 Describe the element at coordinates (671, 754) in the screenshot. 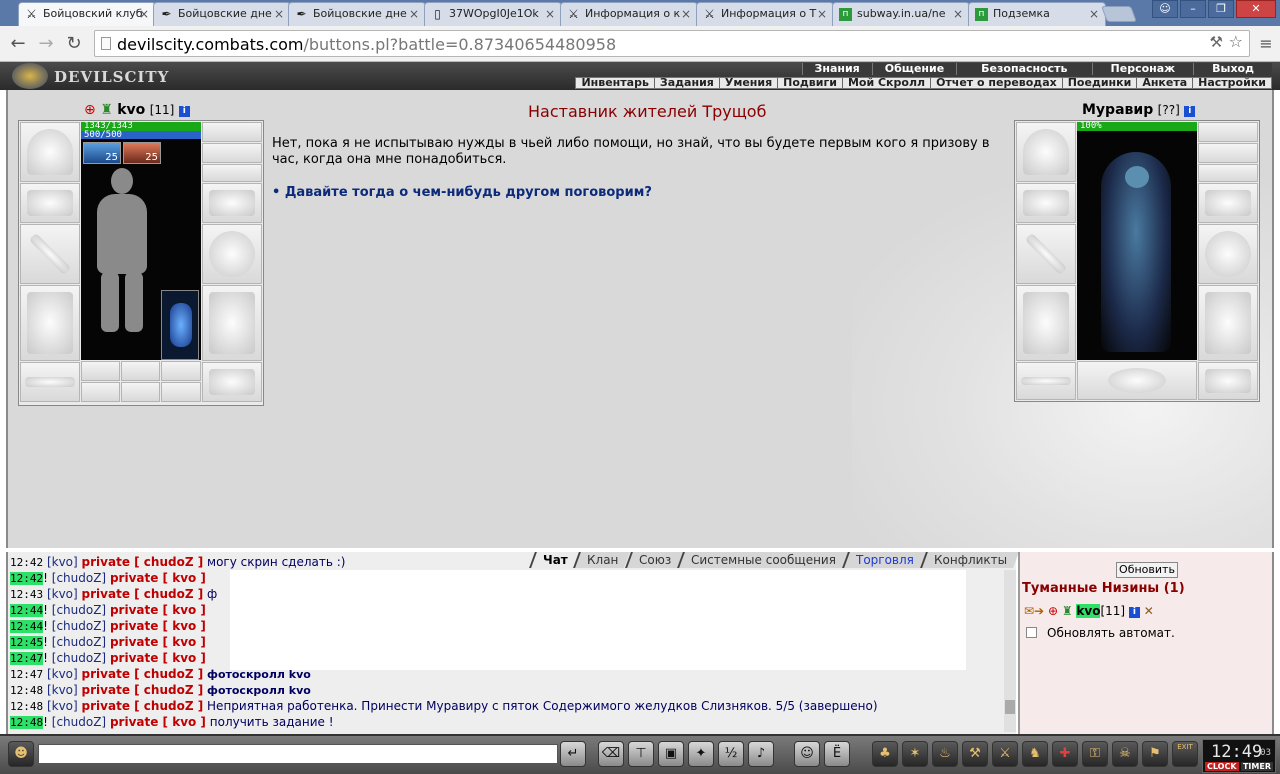

I see `save-icon: ▣` at that location.